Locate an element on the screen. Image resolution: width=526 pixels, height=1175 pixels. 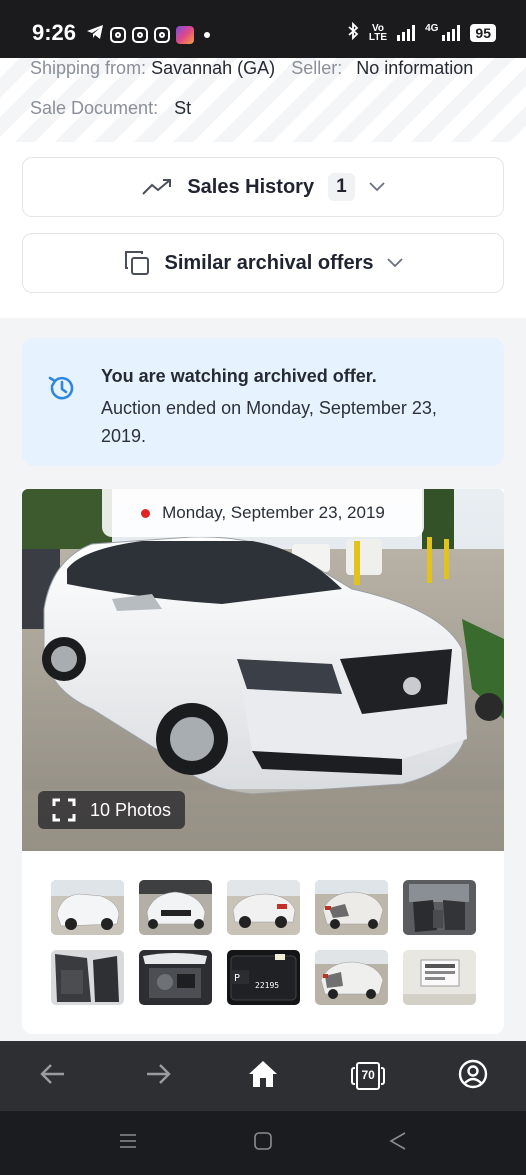
similar-offers-toggle: Similar archival offers is located at coordinates (263, 263).